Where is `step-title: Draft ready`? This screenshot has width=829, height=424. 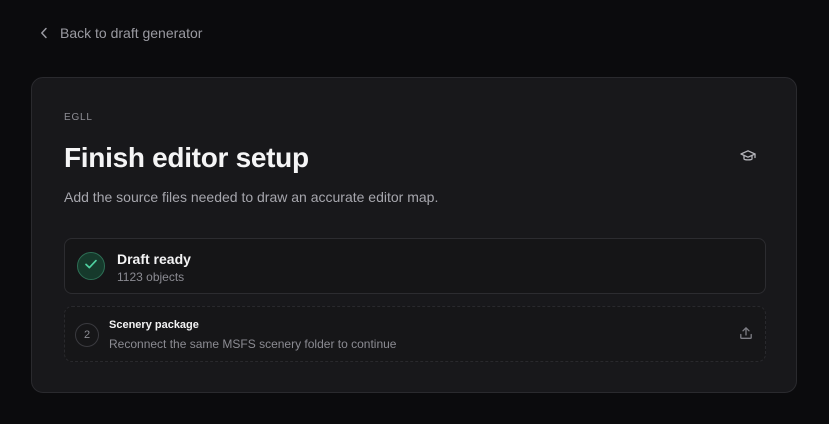 step-title: Draft ready is located at coordinates (154, 259).